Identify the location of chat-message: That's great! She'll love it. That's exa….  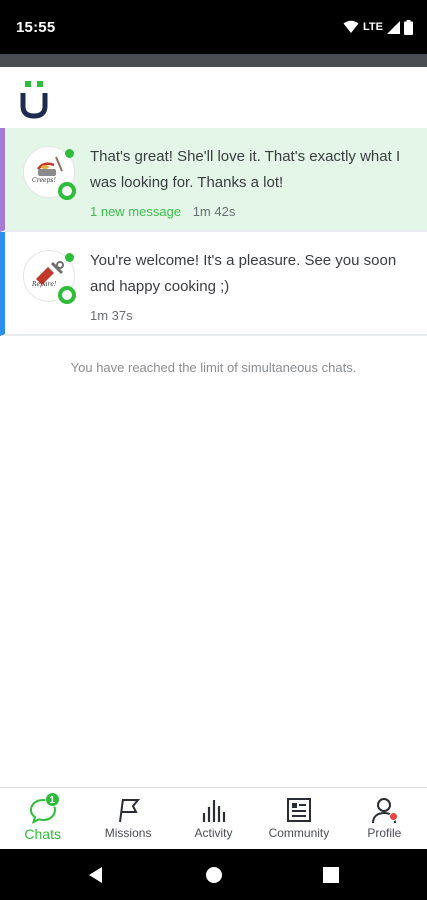
(245, 169).